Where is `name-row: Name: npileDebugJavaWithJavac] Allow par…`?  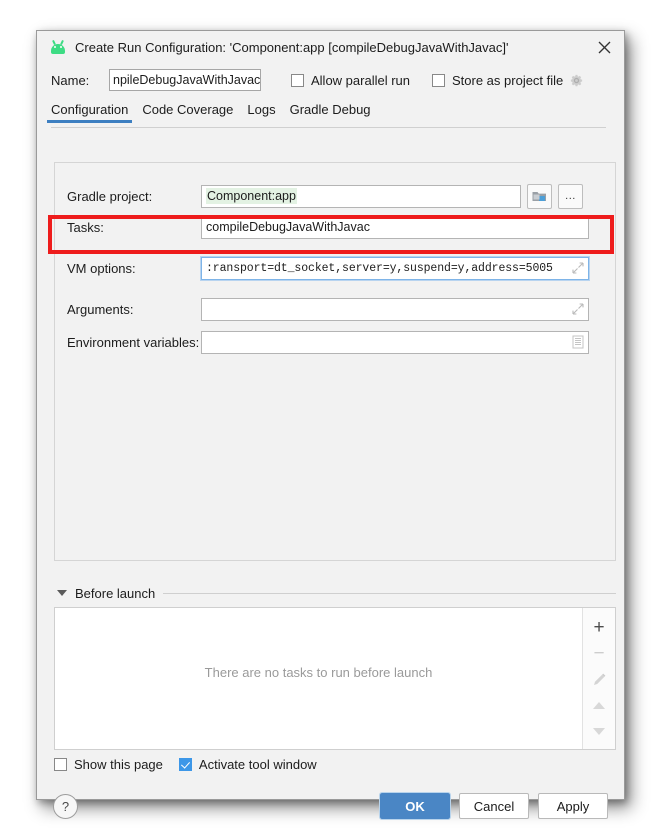 name-row: Name: npileDebugJavaWithJavac] Allow par… is located at coordinates (330, 80).